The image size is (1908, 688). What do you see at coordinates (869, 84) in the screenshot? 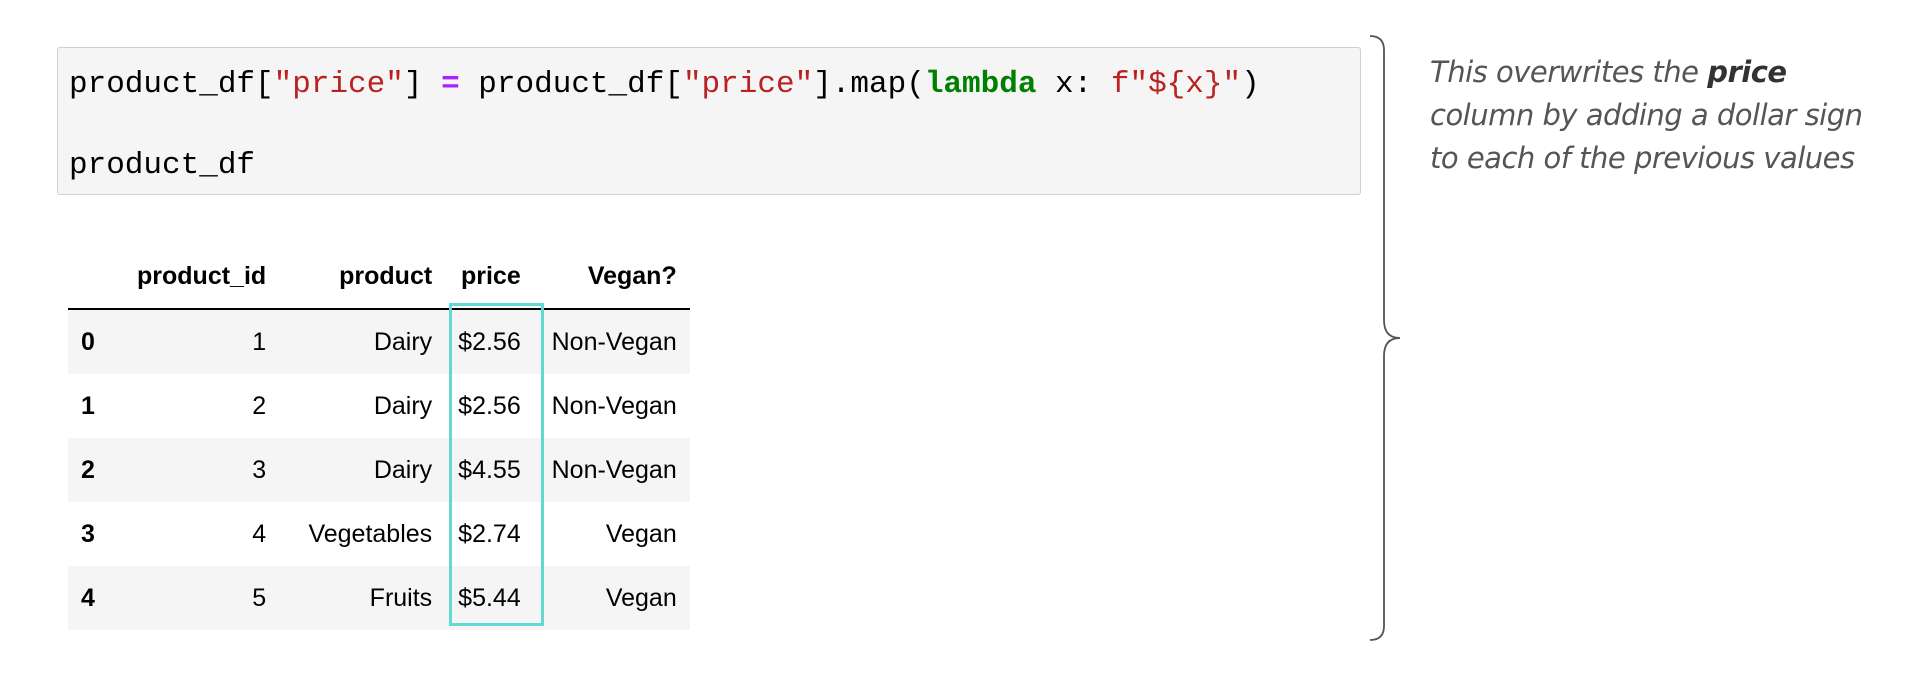
I see `code-token: ].map(` at bounding box center [869, 84].